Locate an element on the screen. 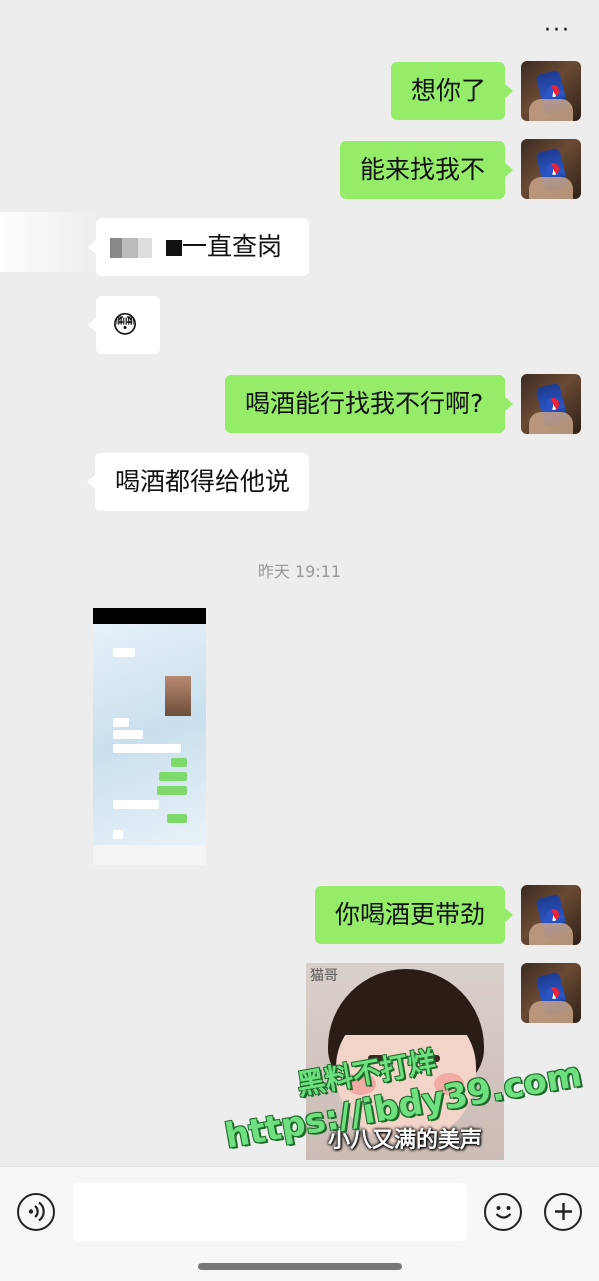 Image resolution: width=599 pixels, height=1281 pixels. flushed-face-emoji: 😳 is located at coordinates (125, 324).